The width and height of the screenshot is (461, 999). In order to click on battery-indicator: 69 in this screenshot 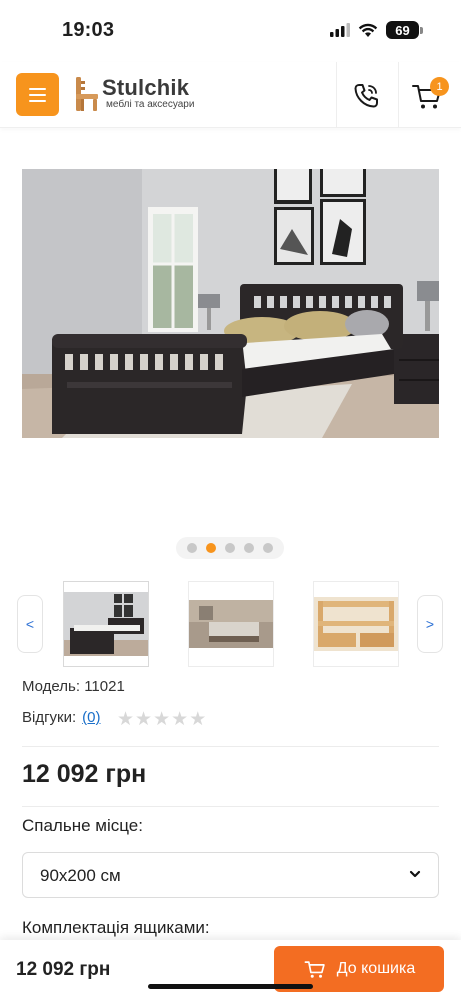, I will do `click(404, 30)`.